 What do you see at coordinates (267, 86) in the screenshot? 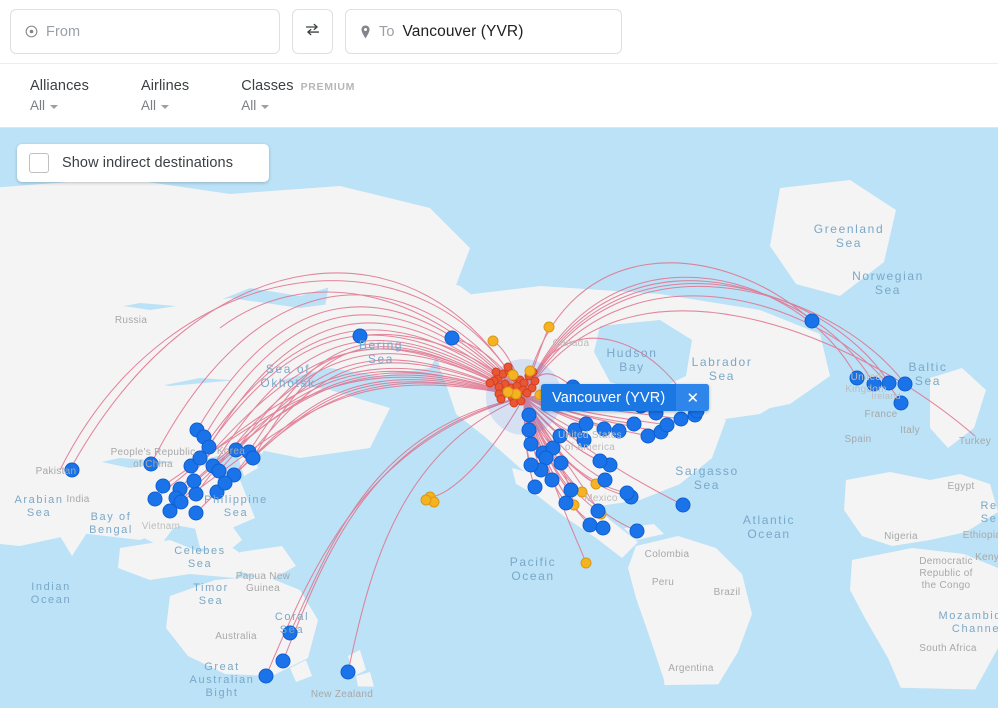
I see `filter-classes-title: Classes` at bounding box center [267, 86].